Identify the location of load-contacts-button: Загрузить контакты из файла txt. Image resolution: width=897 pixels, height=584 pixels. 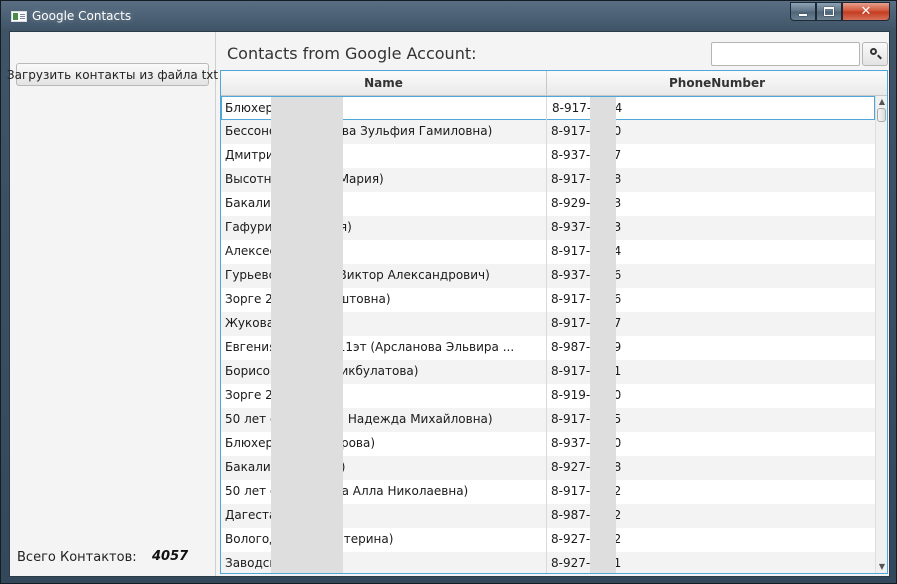
(112, 74).